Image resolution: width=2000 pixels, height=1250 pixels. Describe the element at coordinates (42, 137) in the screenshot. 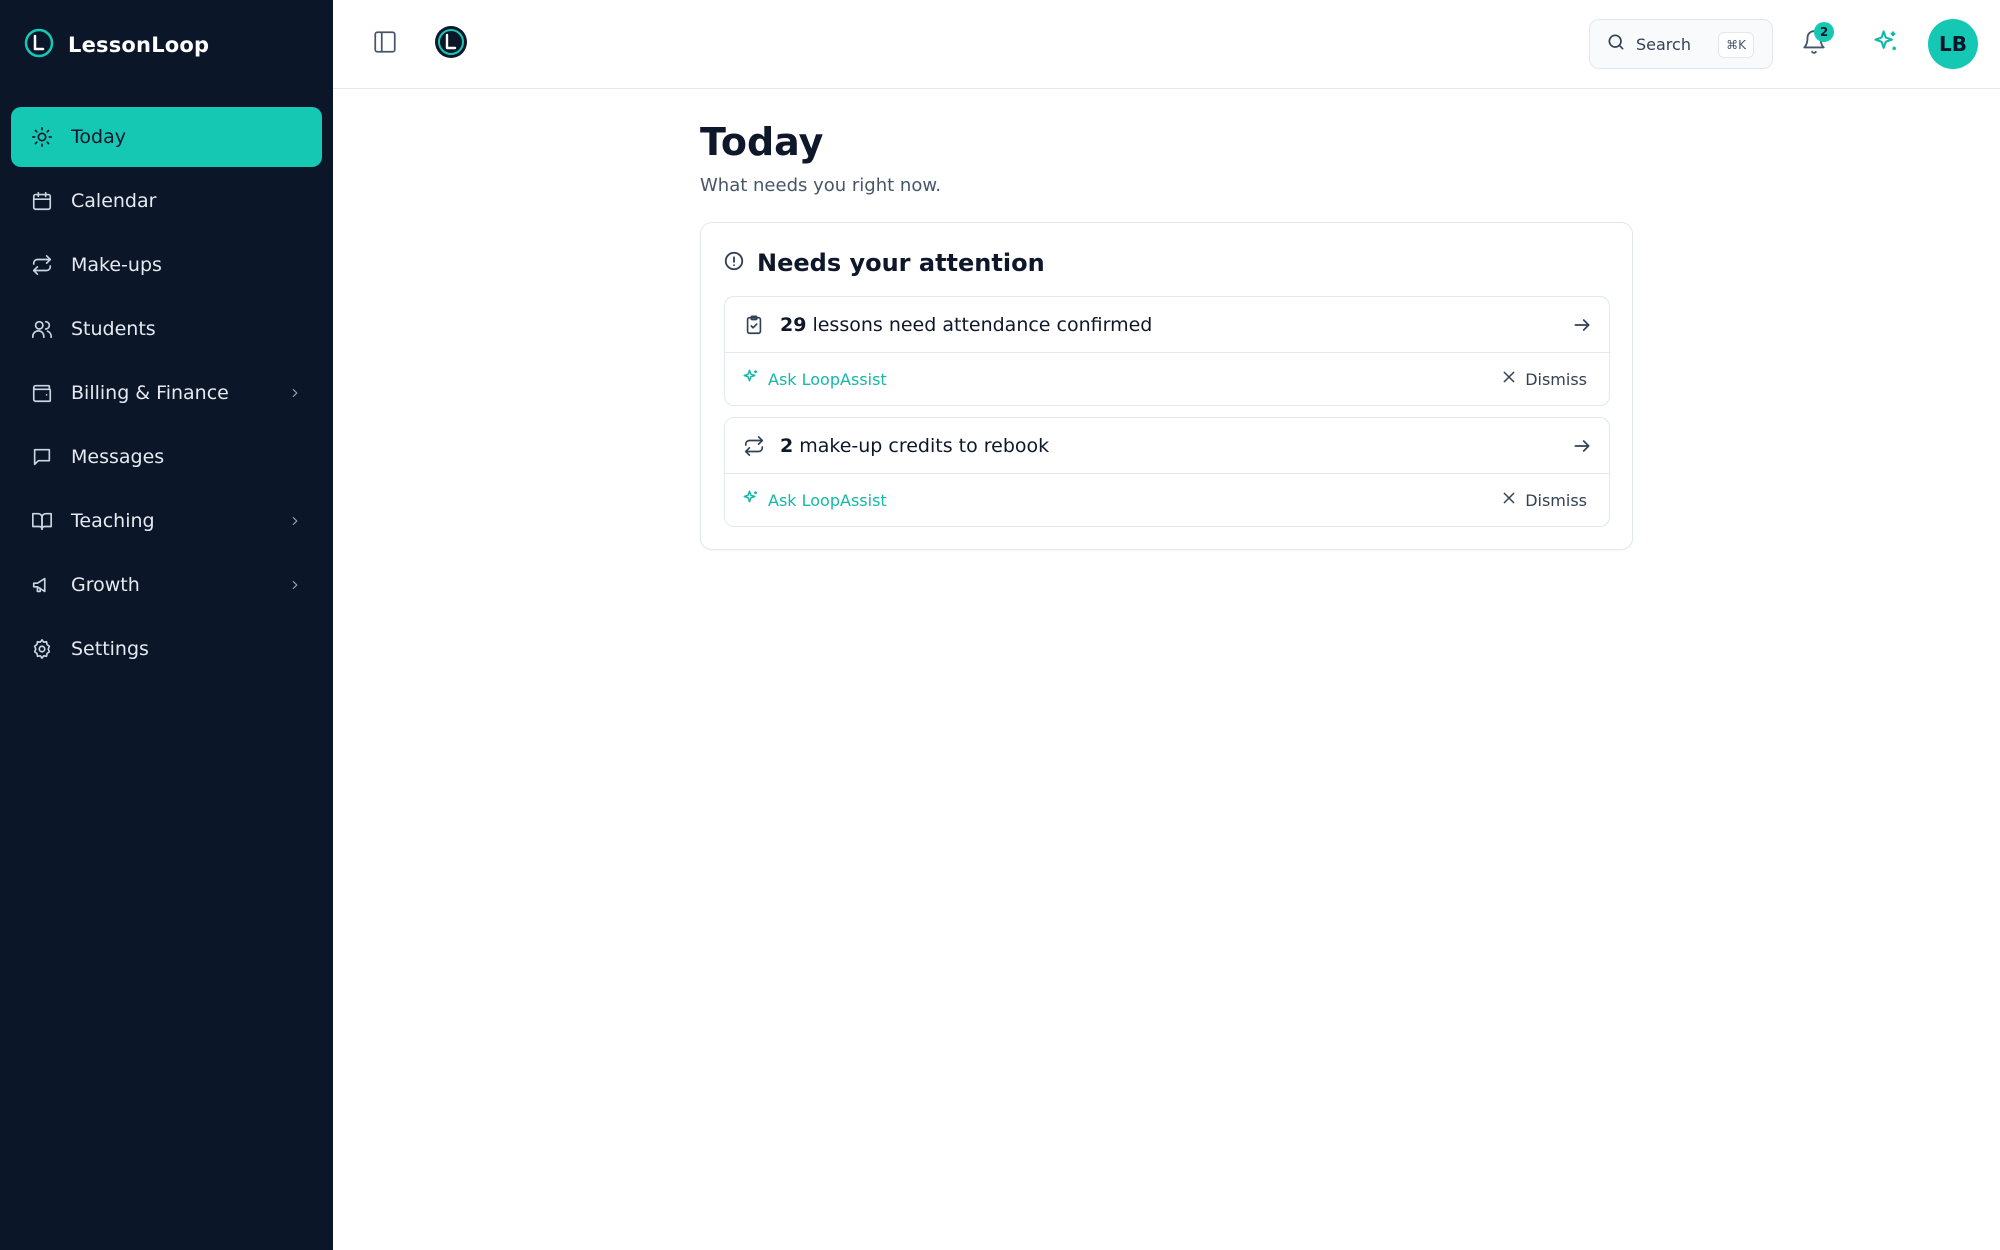

I see `sun-icon` at that location.